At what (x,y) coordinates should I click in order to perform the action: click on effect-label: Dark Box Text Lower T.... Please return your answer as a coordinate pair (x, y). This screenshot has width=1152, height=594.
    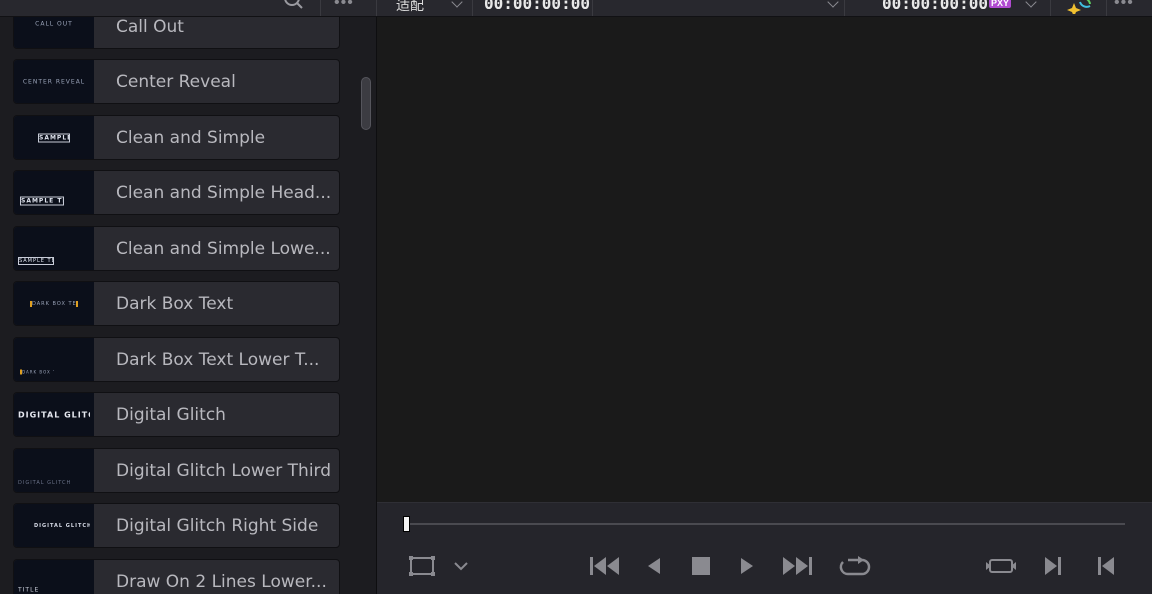
    Looking at the image, I should click on (218, 359).